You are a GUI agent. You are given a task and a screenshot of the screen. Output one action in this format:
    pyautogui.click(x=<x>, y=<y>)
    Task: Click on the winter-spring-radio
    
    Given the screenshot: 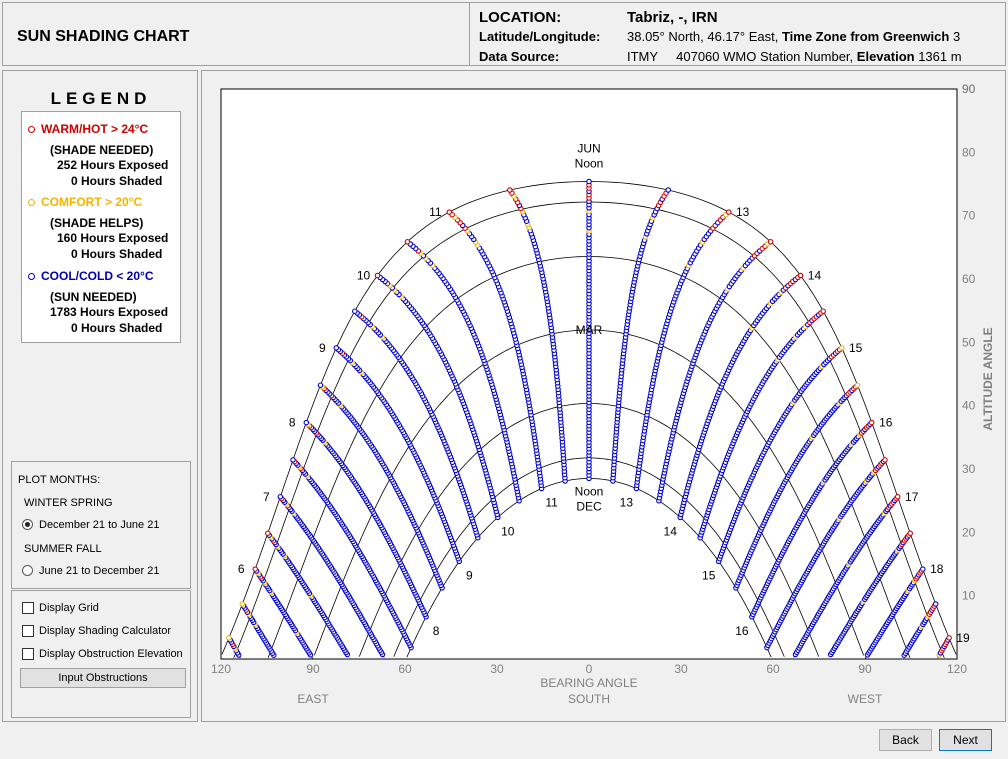 What is the action you would take?
    pyautogui.click(x=27, y=524)
    